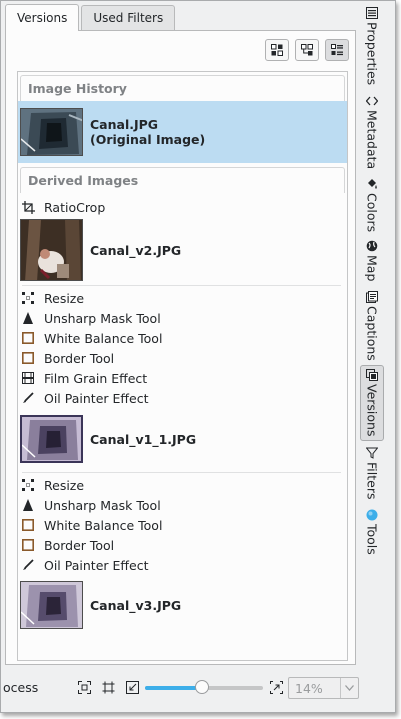 This screenshot has width=401, height=719. I want to click on version-filename: Canal.JPG, so click(124, 124).